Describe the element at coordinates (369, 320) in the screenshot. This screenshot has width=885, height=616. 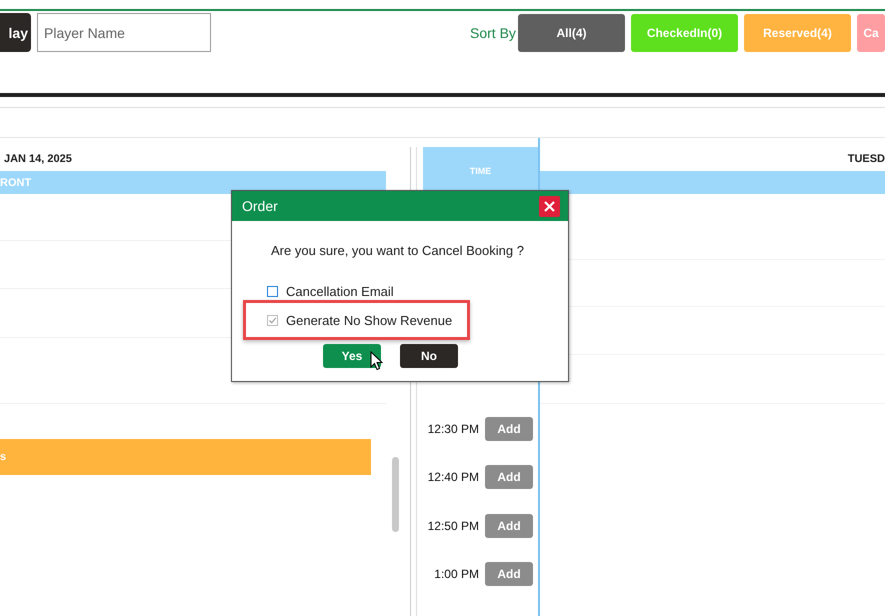
I see `checkbox-label: Generate No Show Revenue` at that location.